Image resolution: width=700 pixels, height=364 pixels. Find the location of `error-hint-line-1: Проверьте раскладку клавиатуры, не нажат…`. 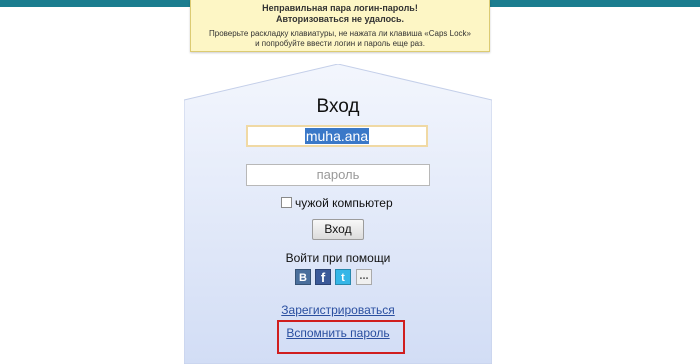

error-hint-line-1: Проверьте раскладку клавиатуры, не нажат… is located at coordinates (340, 33).